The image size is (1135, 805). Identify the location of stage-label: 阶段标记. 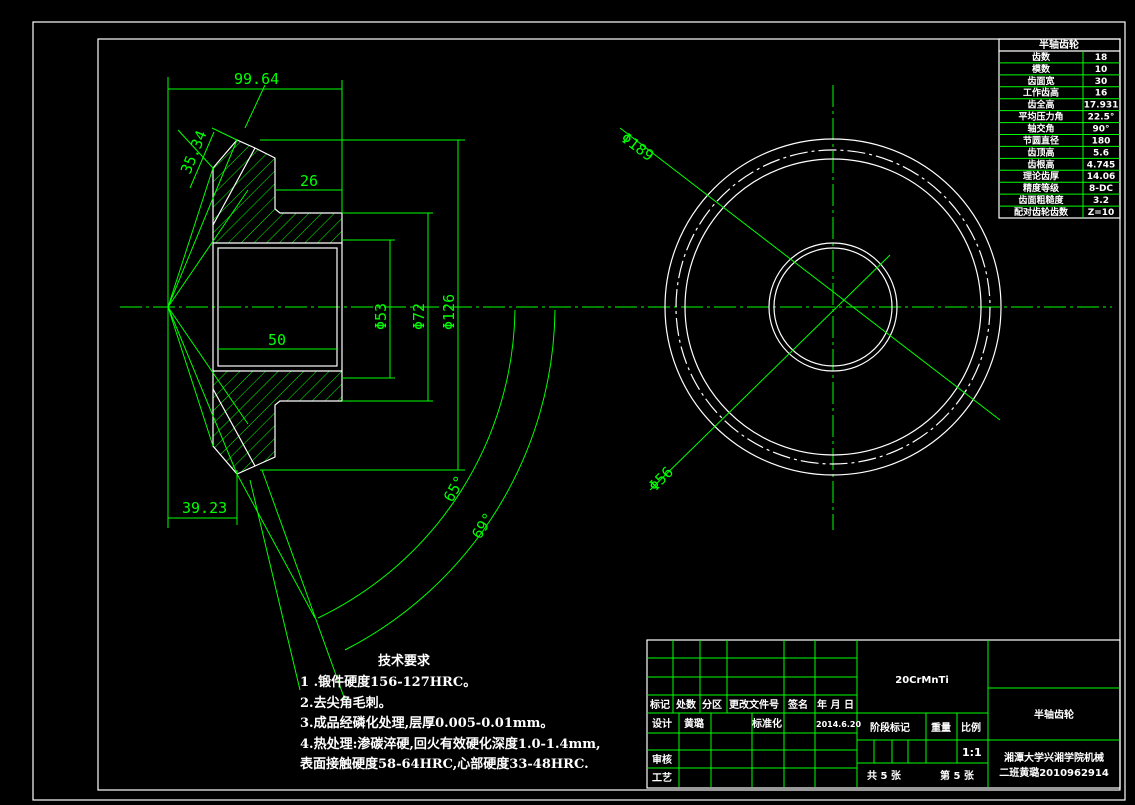
(890, 727).